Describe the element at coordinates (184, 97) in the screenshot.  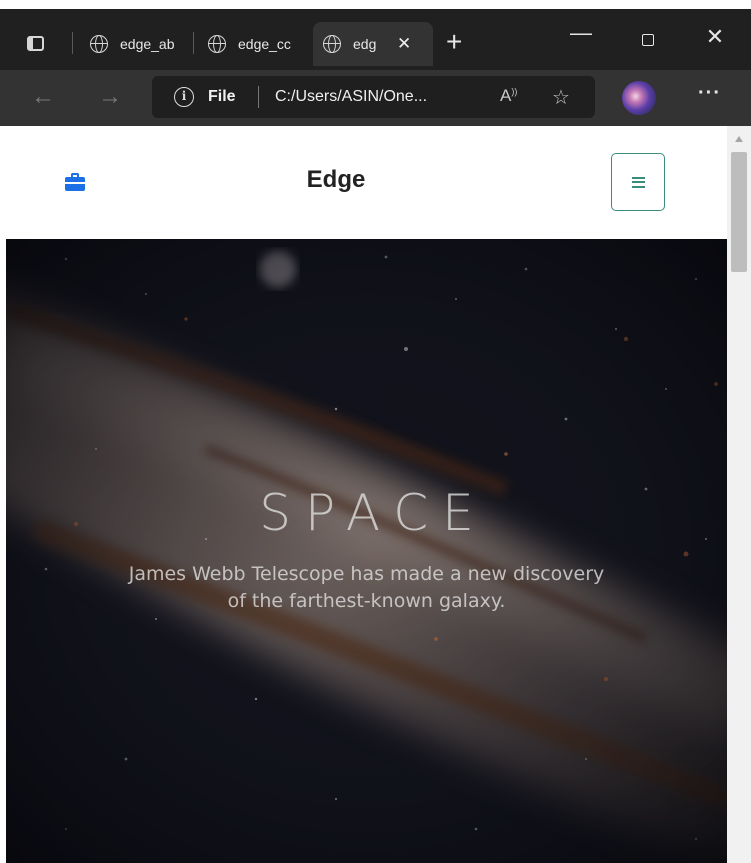
I see `info-icon: i` at that location.